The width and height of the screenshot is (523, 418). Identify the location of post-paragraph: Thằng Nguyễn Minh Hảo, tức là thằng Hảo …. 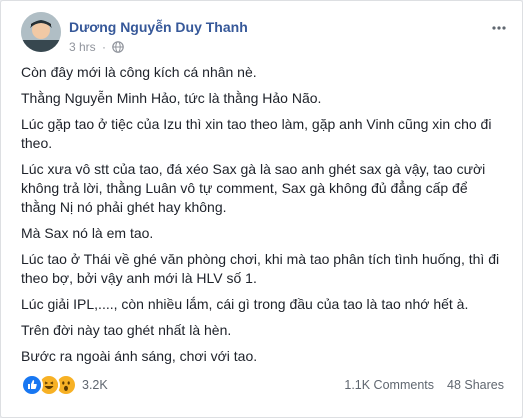
(171, 98).